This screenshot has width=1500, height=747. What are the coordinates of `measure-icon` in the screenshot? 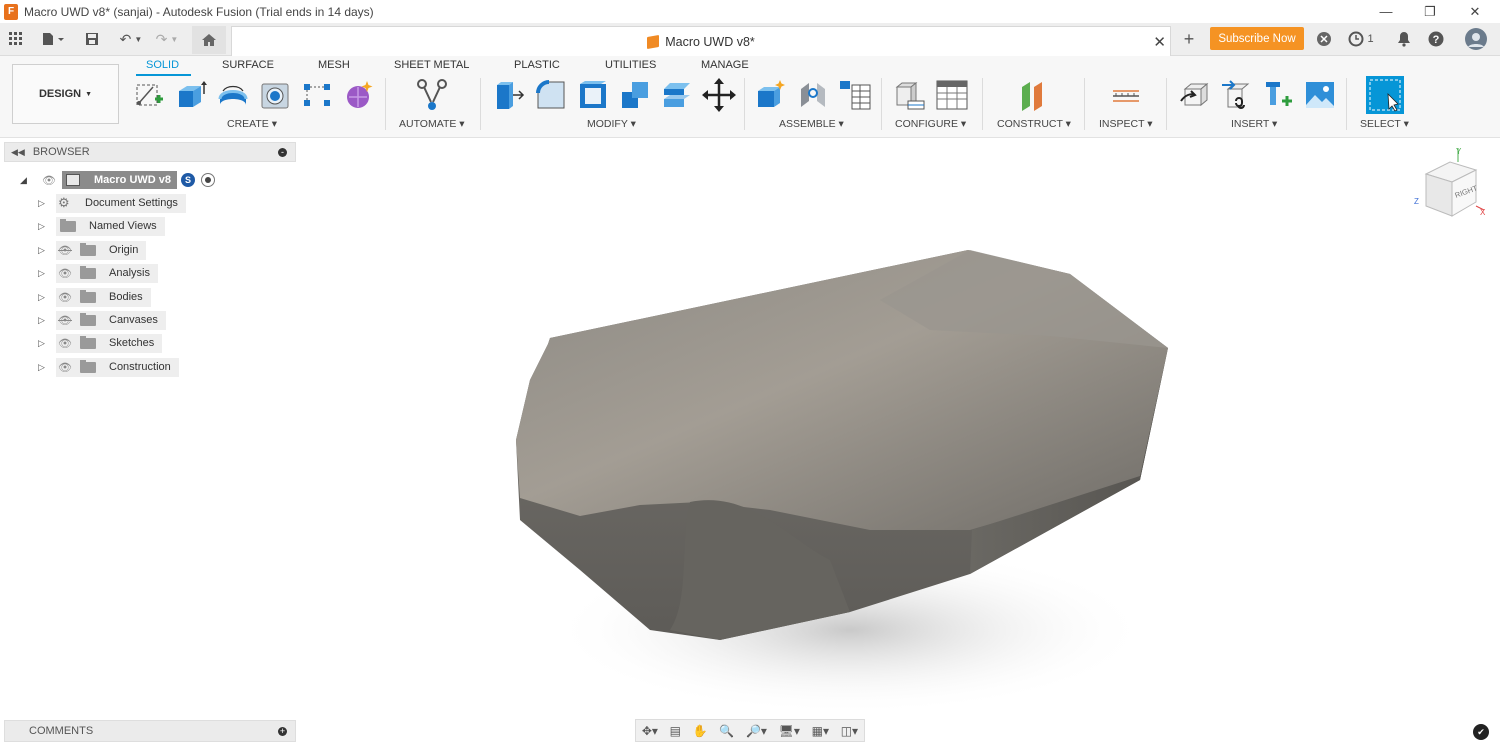 It's located at (1126, 95).